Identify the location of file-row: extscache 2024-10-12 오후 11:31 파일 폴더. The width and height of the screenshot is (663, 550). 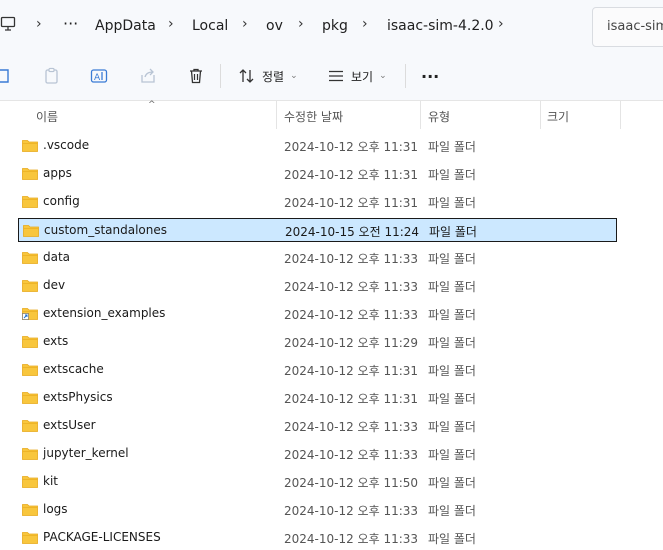
(317, 370).